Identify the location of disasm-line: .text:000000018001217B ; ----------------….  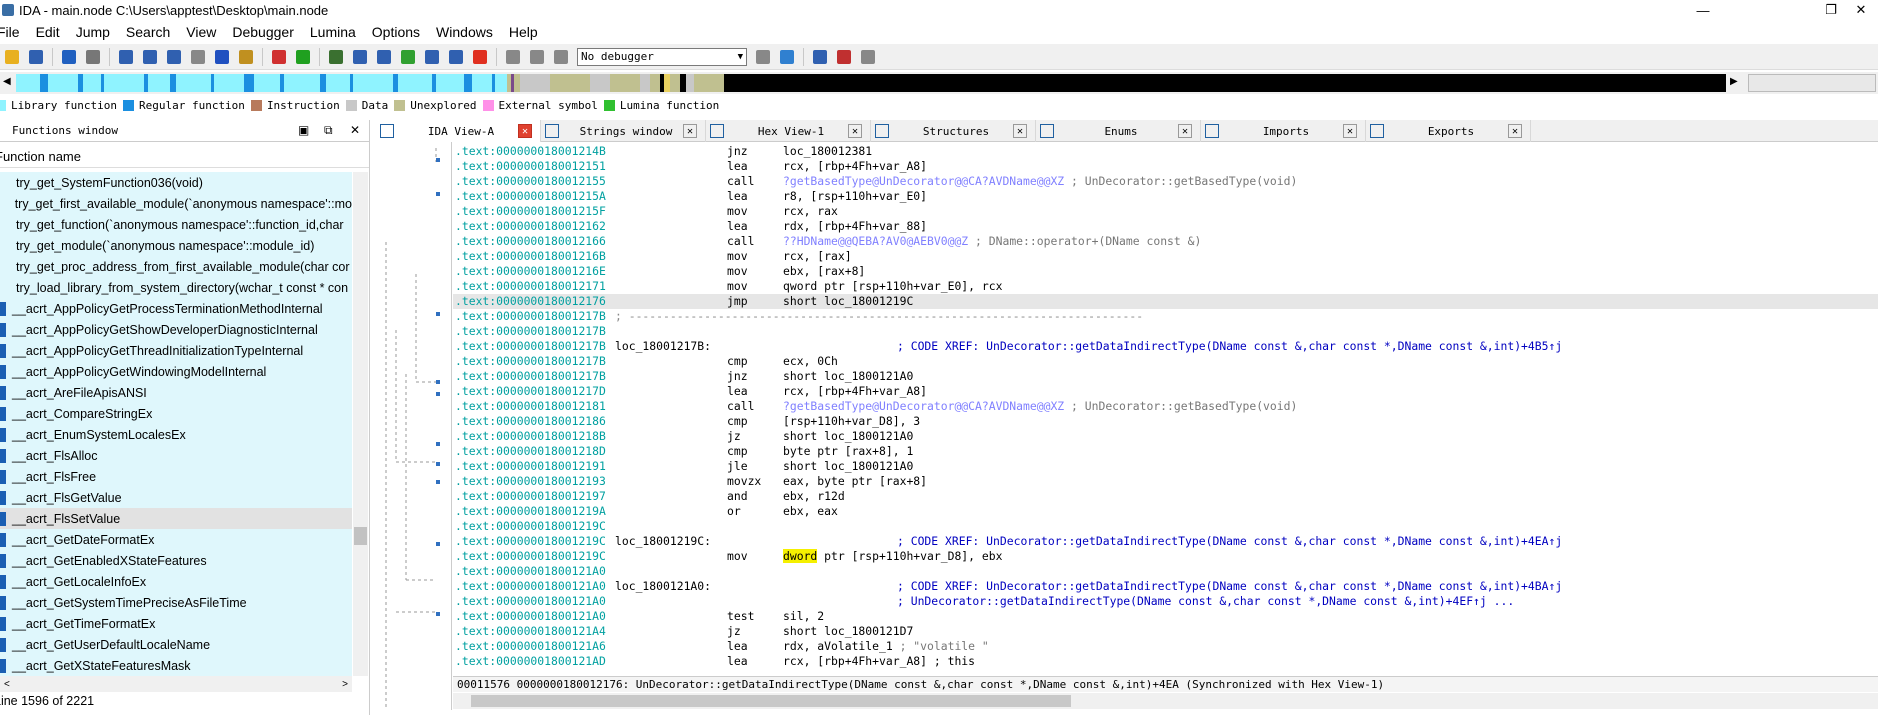
(1165, 316).